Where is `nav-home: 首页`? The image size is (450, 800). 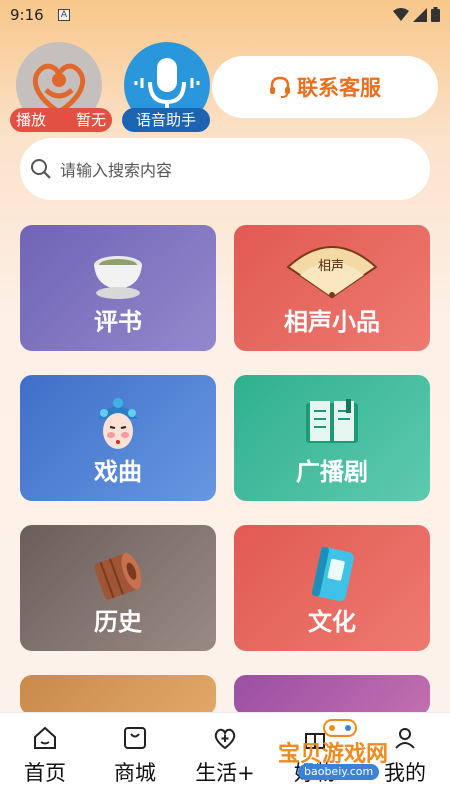 nav-home: 首页 is located at coordinates (45, 756).